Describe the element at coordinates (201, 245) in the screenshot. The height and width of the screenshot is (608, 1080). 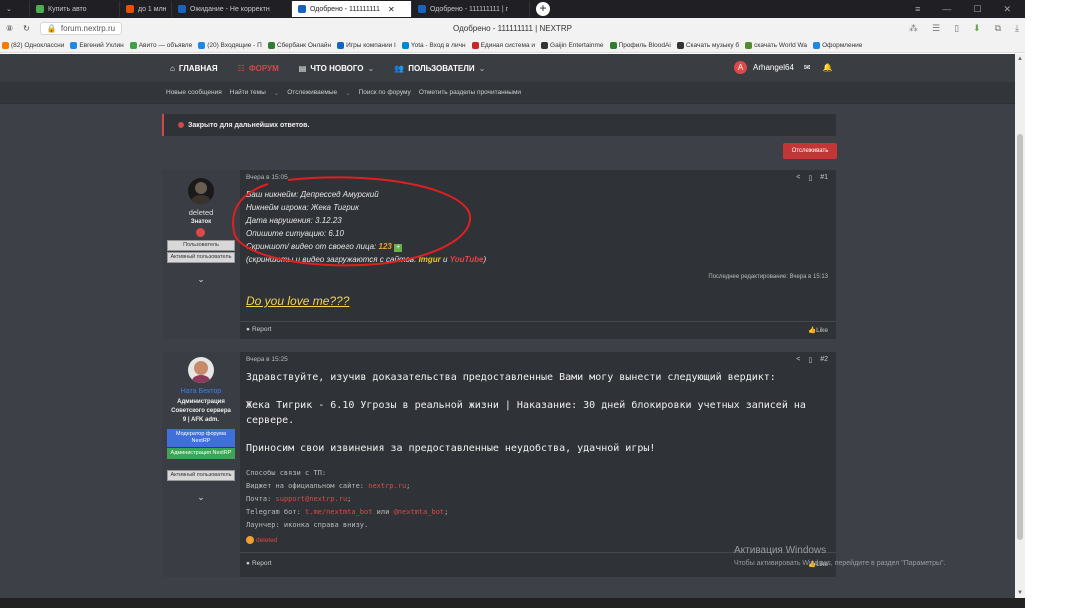
I see `post-1-badge-user: Пользователь` at that location.